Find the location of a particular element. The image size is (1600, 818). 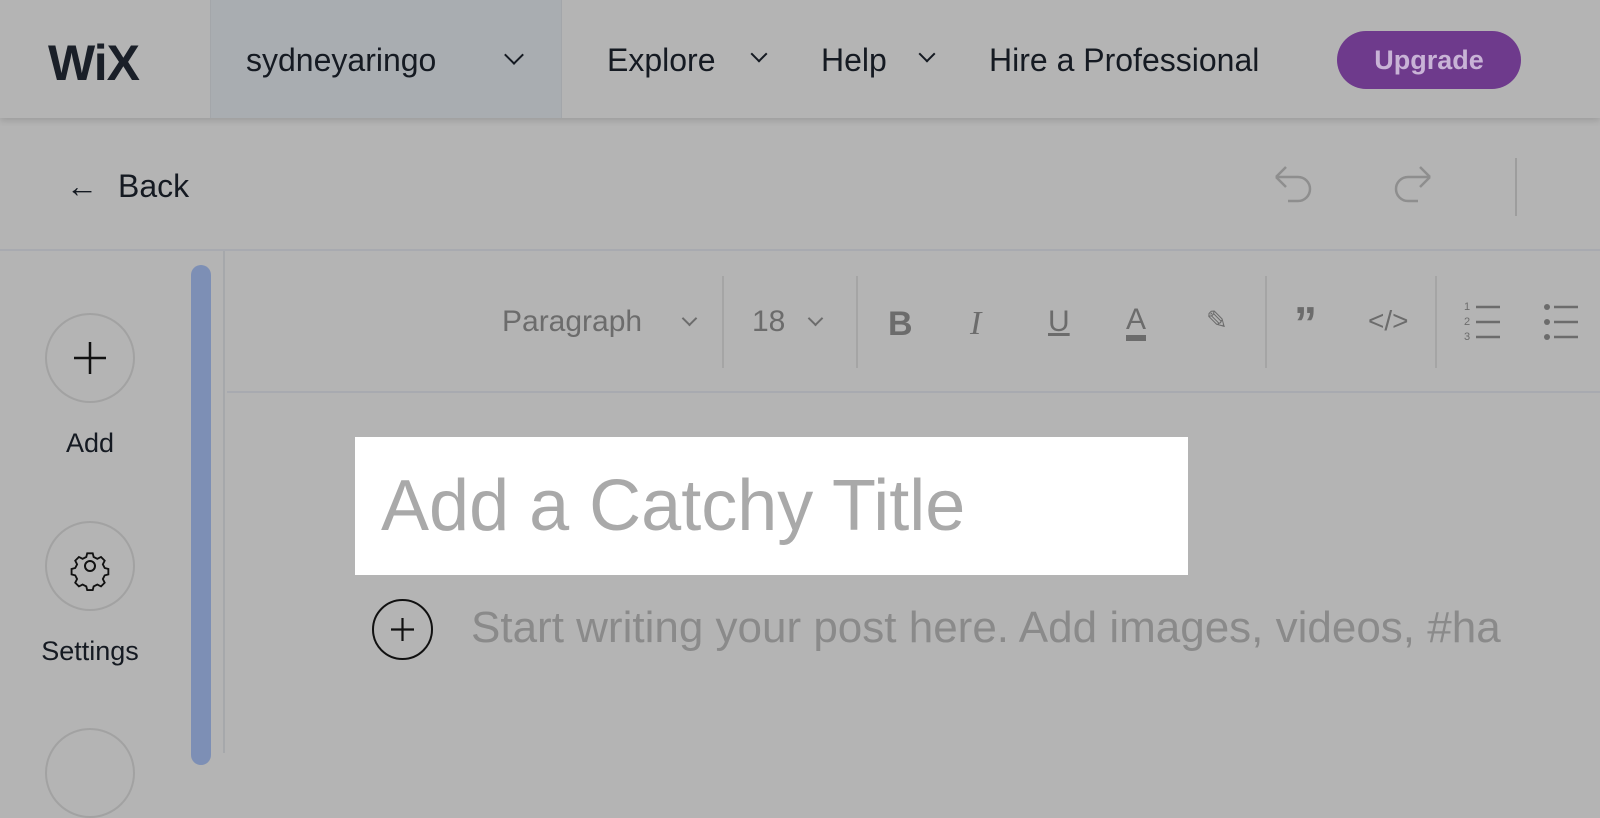

quote-icon: ” is located at coordinates (1305, 323).